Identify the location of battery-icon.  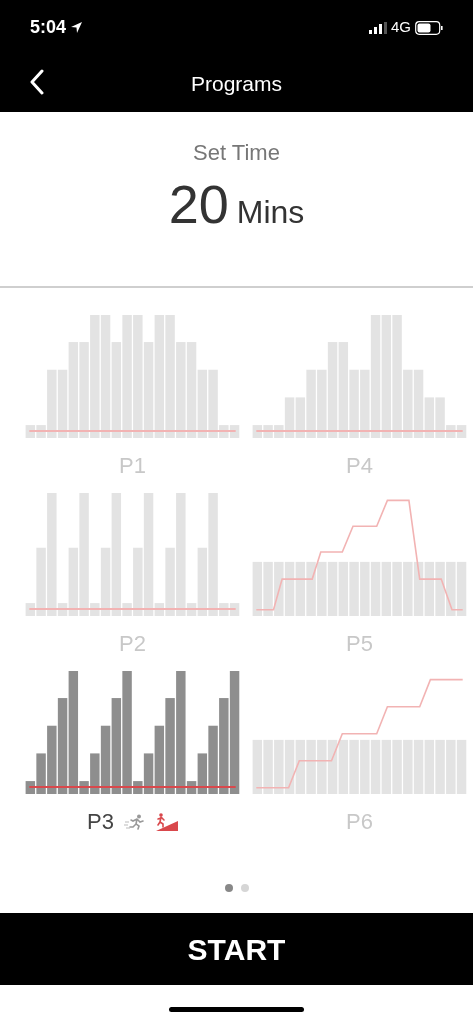
(429, 27).